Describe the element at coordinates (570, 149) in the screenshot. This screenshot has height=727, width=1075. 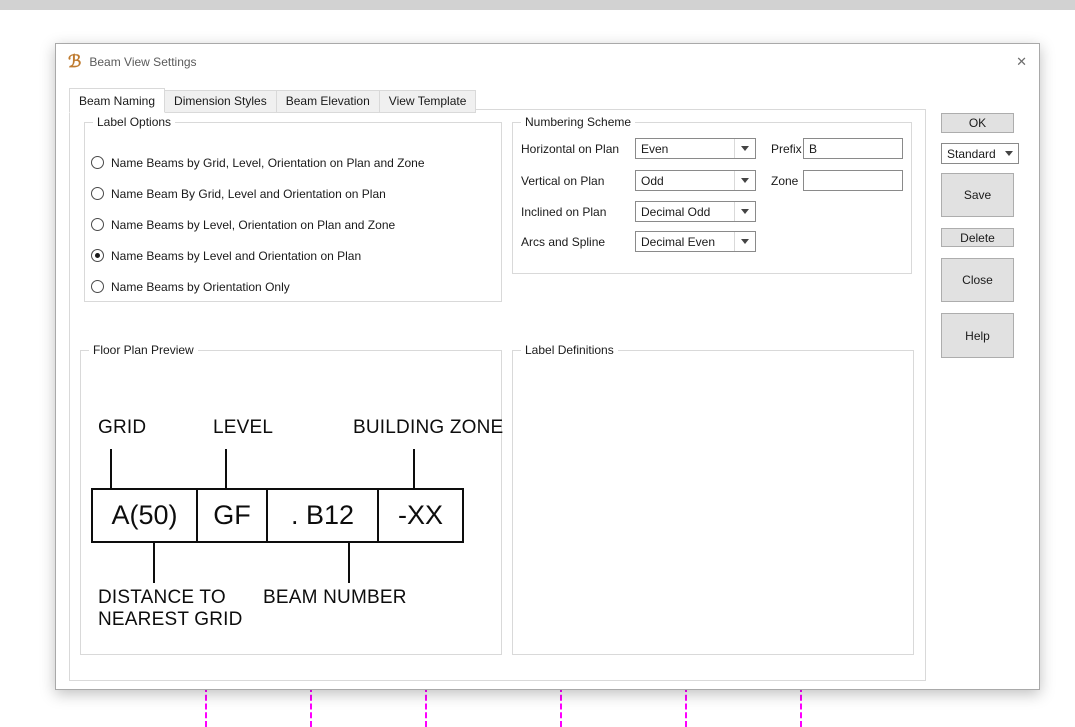
I see `horizontal-on-plan-label: Horizontal on Plan` at that location.